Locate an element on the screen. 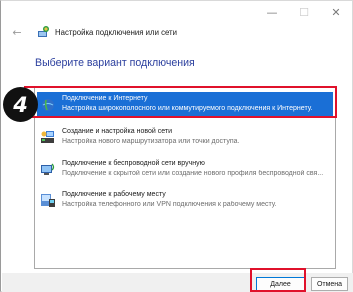  window-controls: — ☐ ✕ is located at coordinates (304, 12).